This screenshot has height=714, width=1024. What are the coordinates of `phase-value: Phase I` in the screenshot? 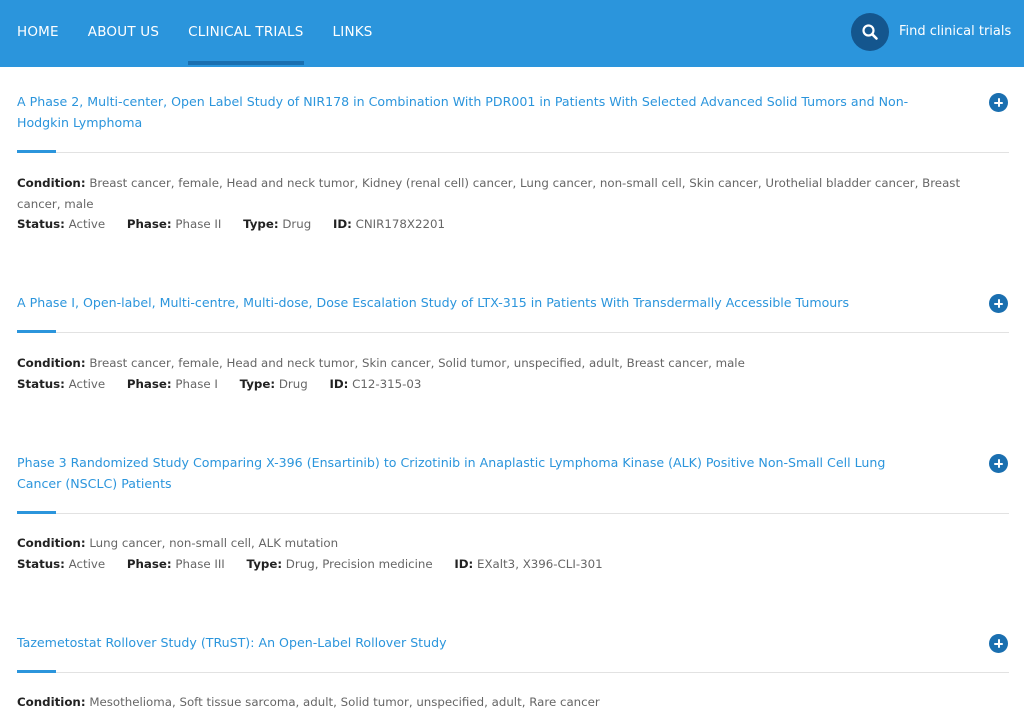 It's located at (196, 384).